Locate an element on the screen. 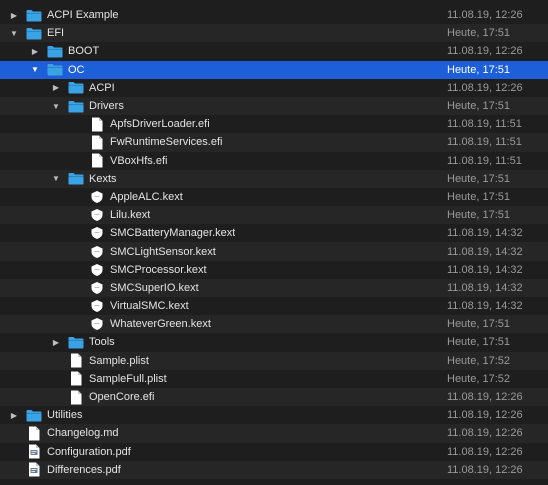  file-row: VBoxHfs.efi 11.08.19, 11:51 is located at coordinates (274, 161).